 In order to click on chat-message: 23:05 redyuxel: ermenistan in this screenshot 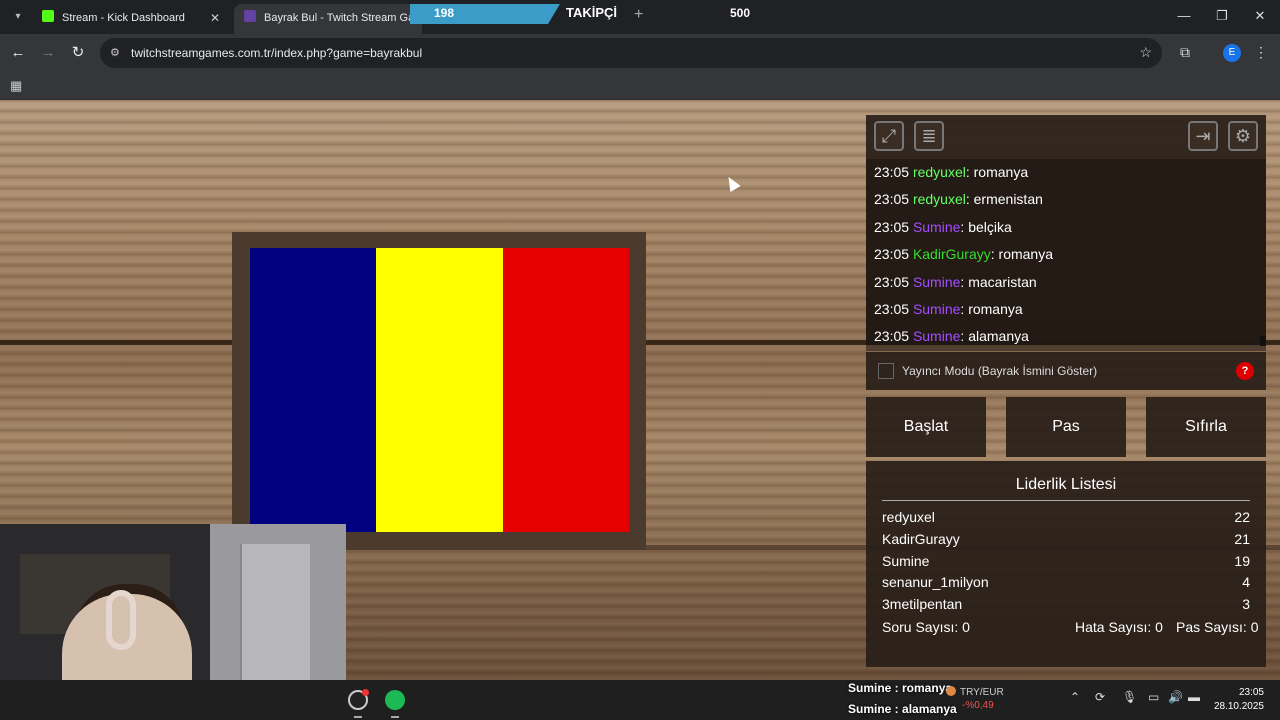, I will do `click(958, 199)`.